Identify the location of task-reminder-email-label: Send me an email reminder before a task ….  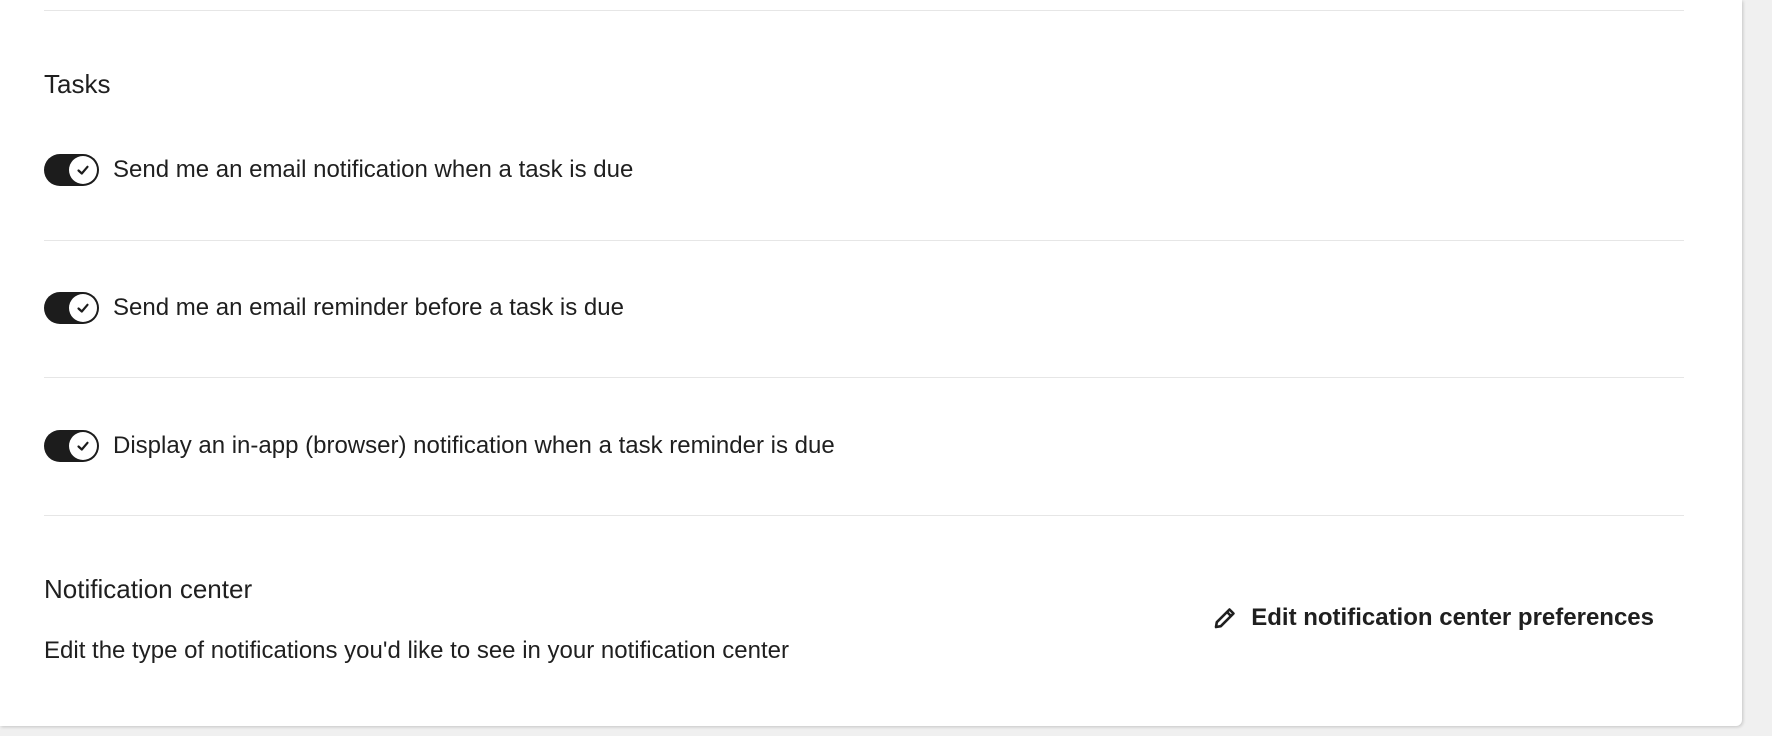
(368, 307).